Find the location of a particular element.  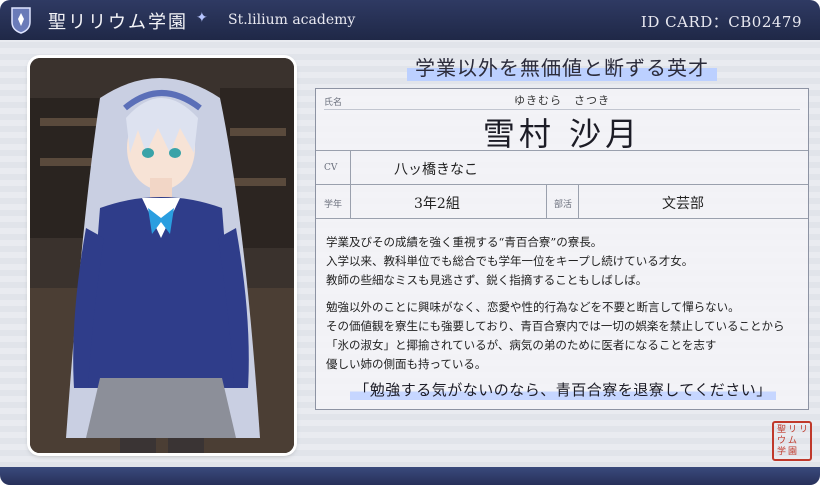

cv-label: CV is located at coordinates (331, 168).